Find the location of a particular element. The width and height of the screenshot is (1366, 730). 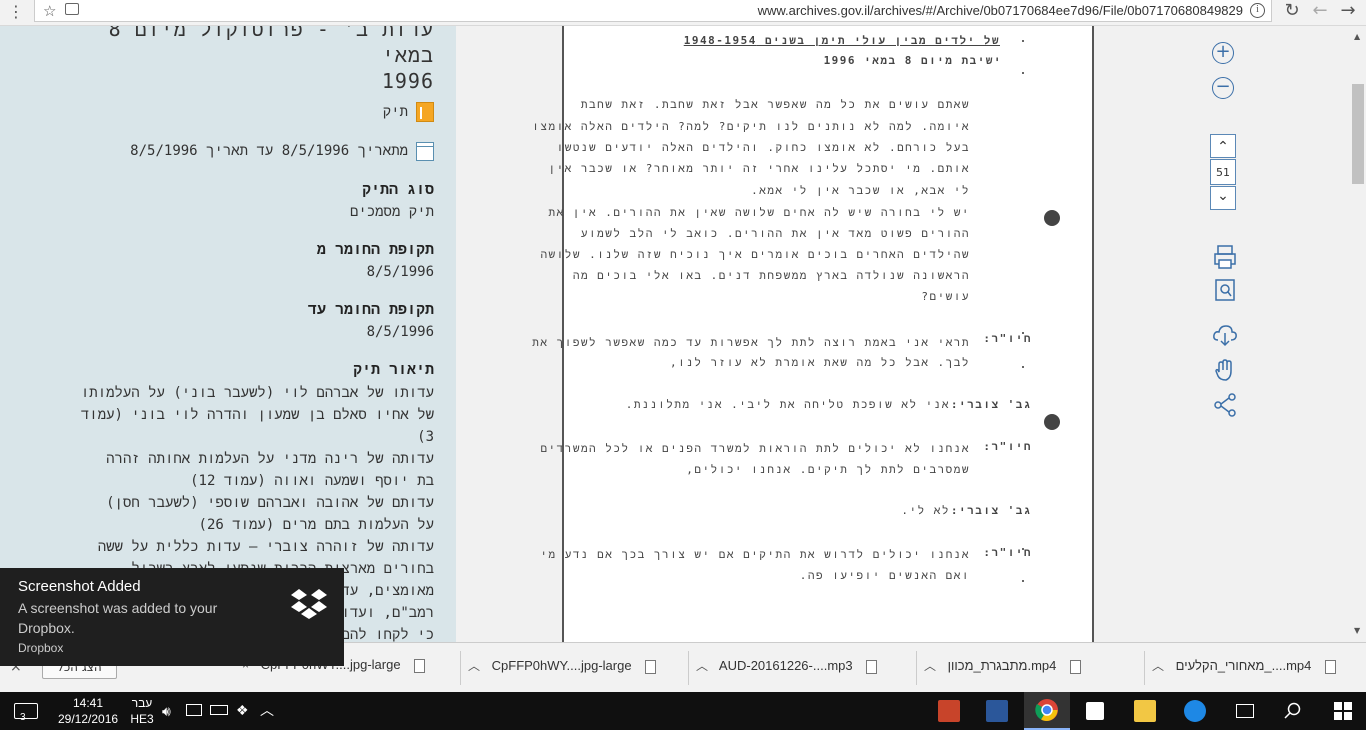

taskbar-app-edge is located at coordinates (1195, 711).